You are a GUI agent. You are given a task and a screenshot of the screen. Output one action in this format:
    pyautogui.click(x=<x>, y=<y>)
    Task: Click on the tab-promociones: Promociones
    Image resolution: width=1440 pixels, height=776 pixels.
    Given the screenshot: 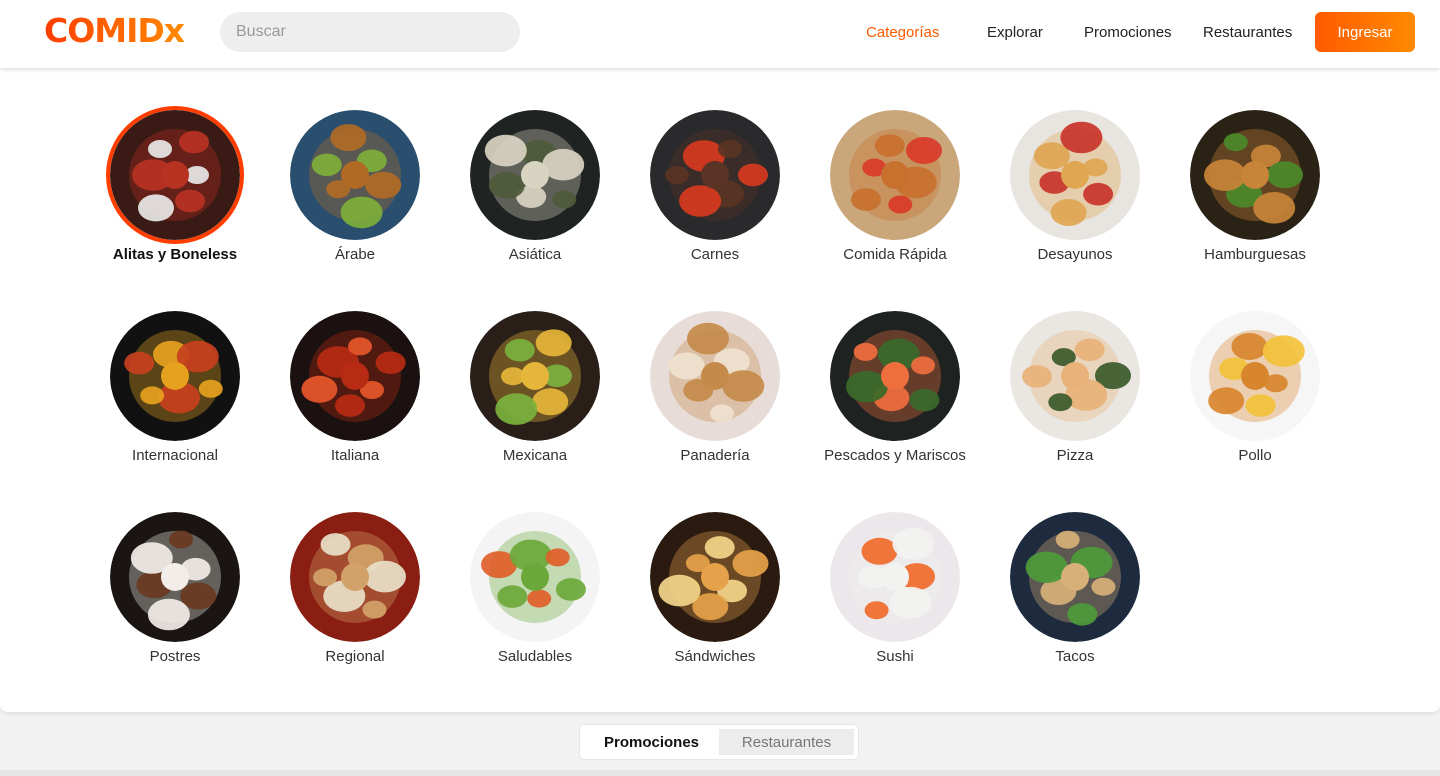 What is the action you would take?
    pyautogui.click(x=651, y=742)
    